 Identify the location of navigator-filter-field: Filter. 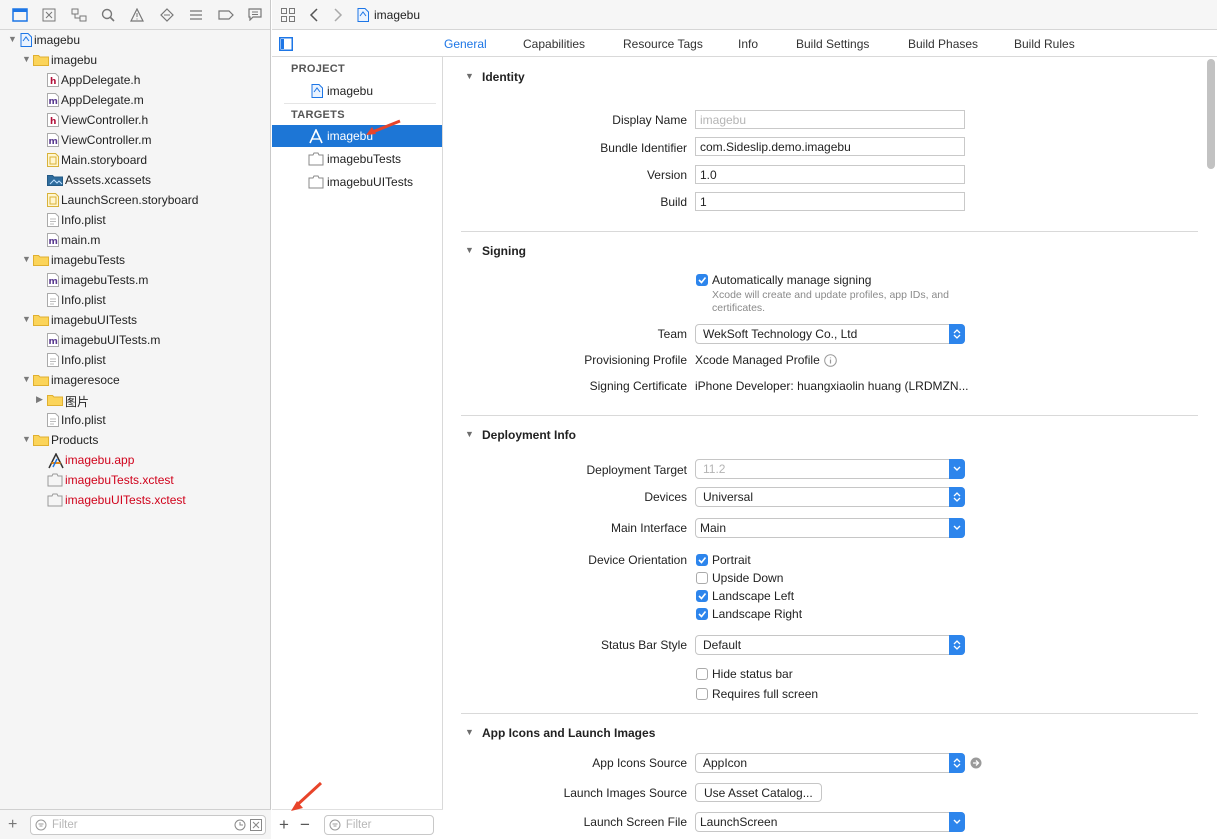
(148, 824).